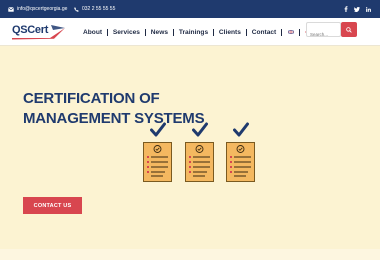 The image size is (380, 260). What do you see at coordinates (99, 9) in the screenshot?
I see `phone-text: 032 2 55 55 55` at bounding box center [99, 9].